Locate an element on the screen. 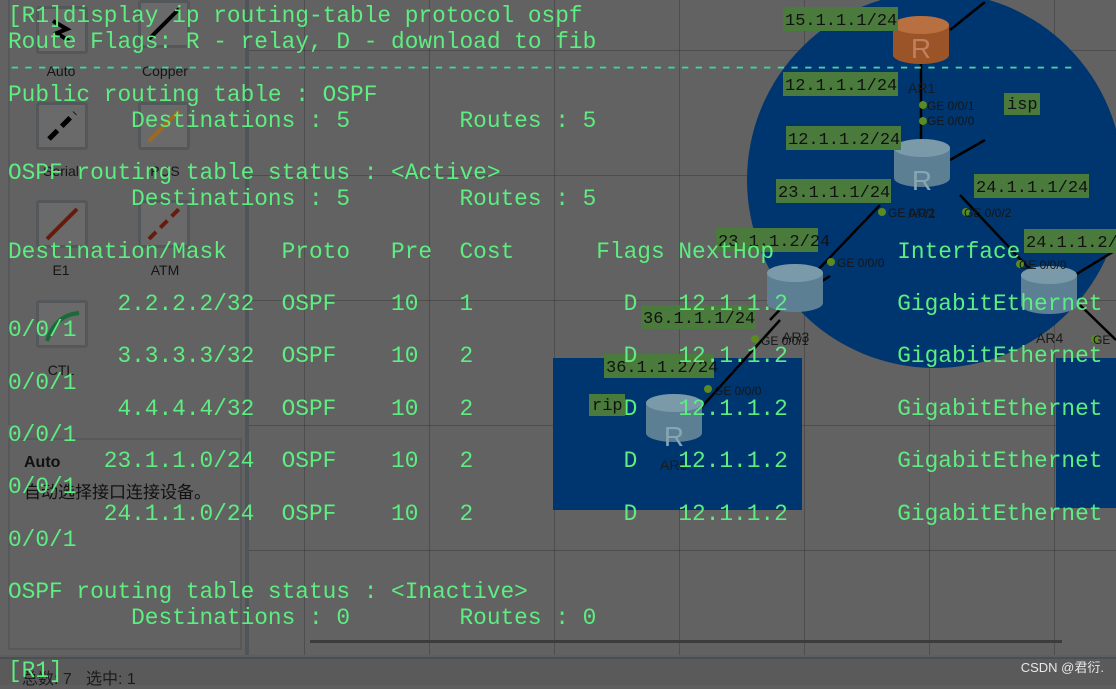 This screenshot has width=1116, height=689. cli-line: Public routing table : OSPF is located at coordinates (193, 94).